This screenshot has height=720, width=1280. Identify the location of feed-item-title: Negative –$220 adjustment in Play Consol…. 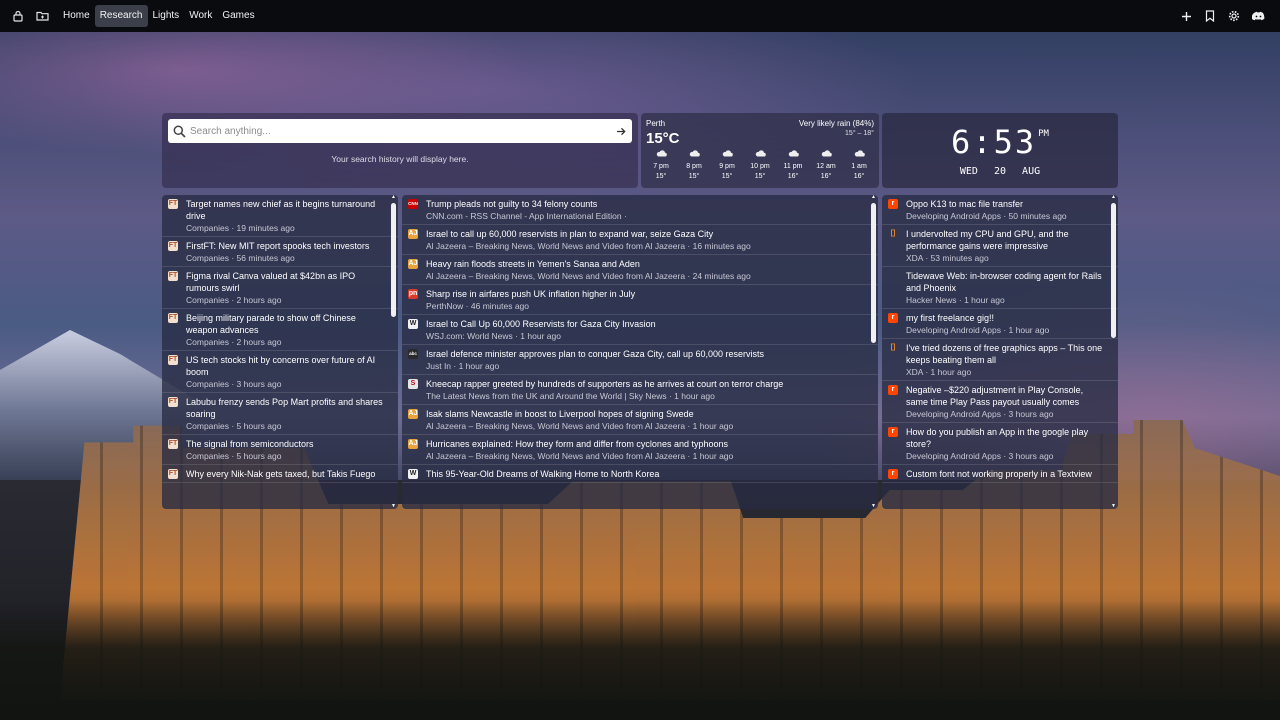
(1005, 396).